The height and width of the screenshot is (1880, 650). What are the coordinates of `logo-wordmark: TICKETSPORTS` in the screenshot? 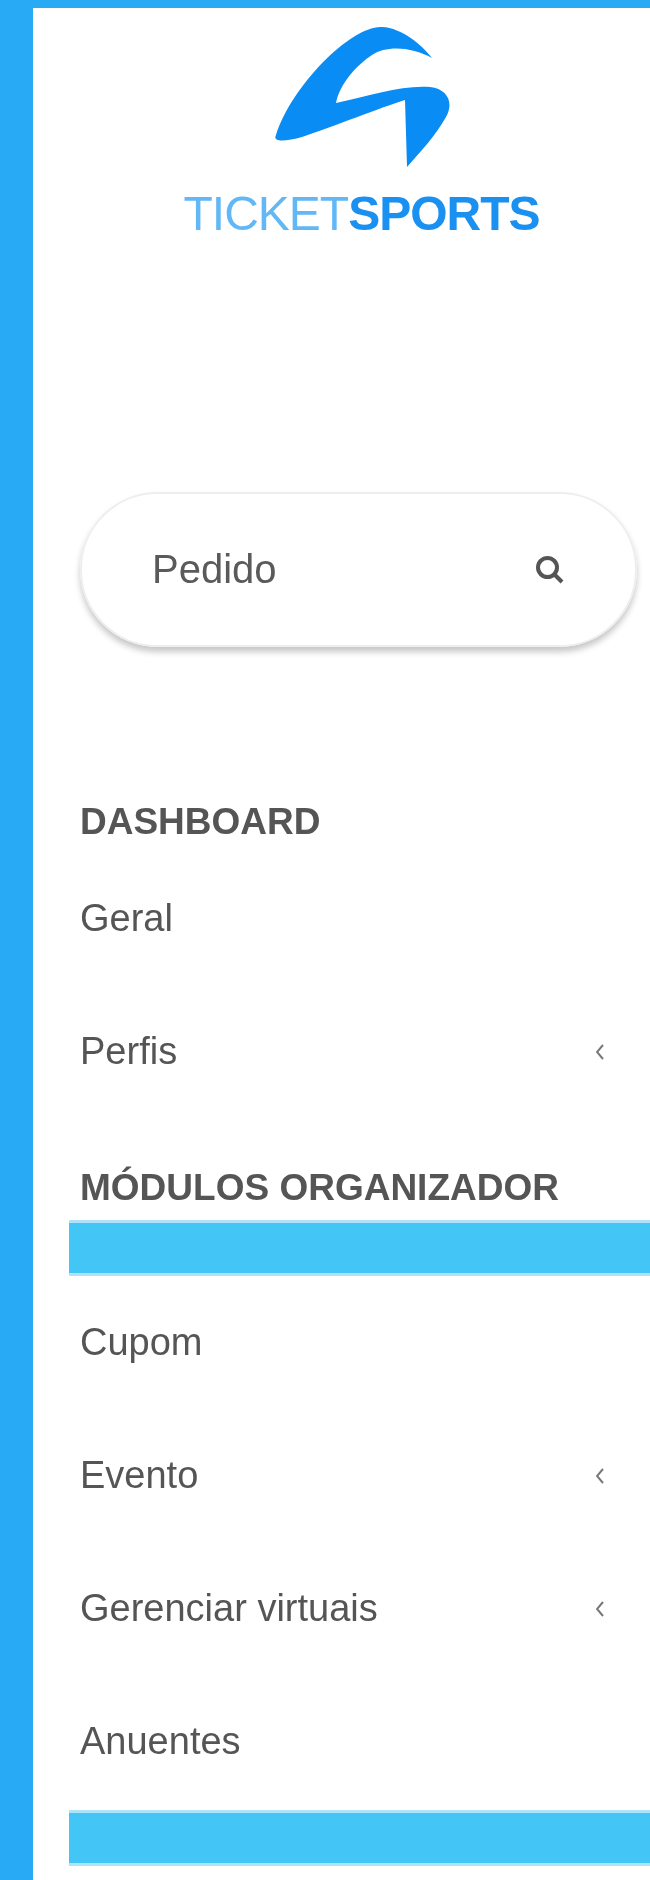 It's located at (361, 214).